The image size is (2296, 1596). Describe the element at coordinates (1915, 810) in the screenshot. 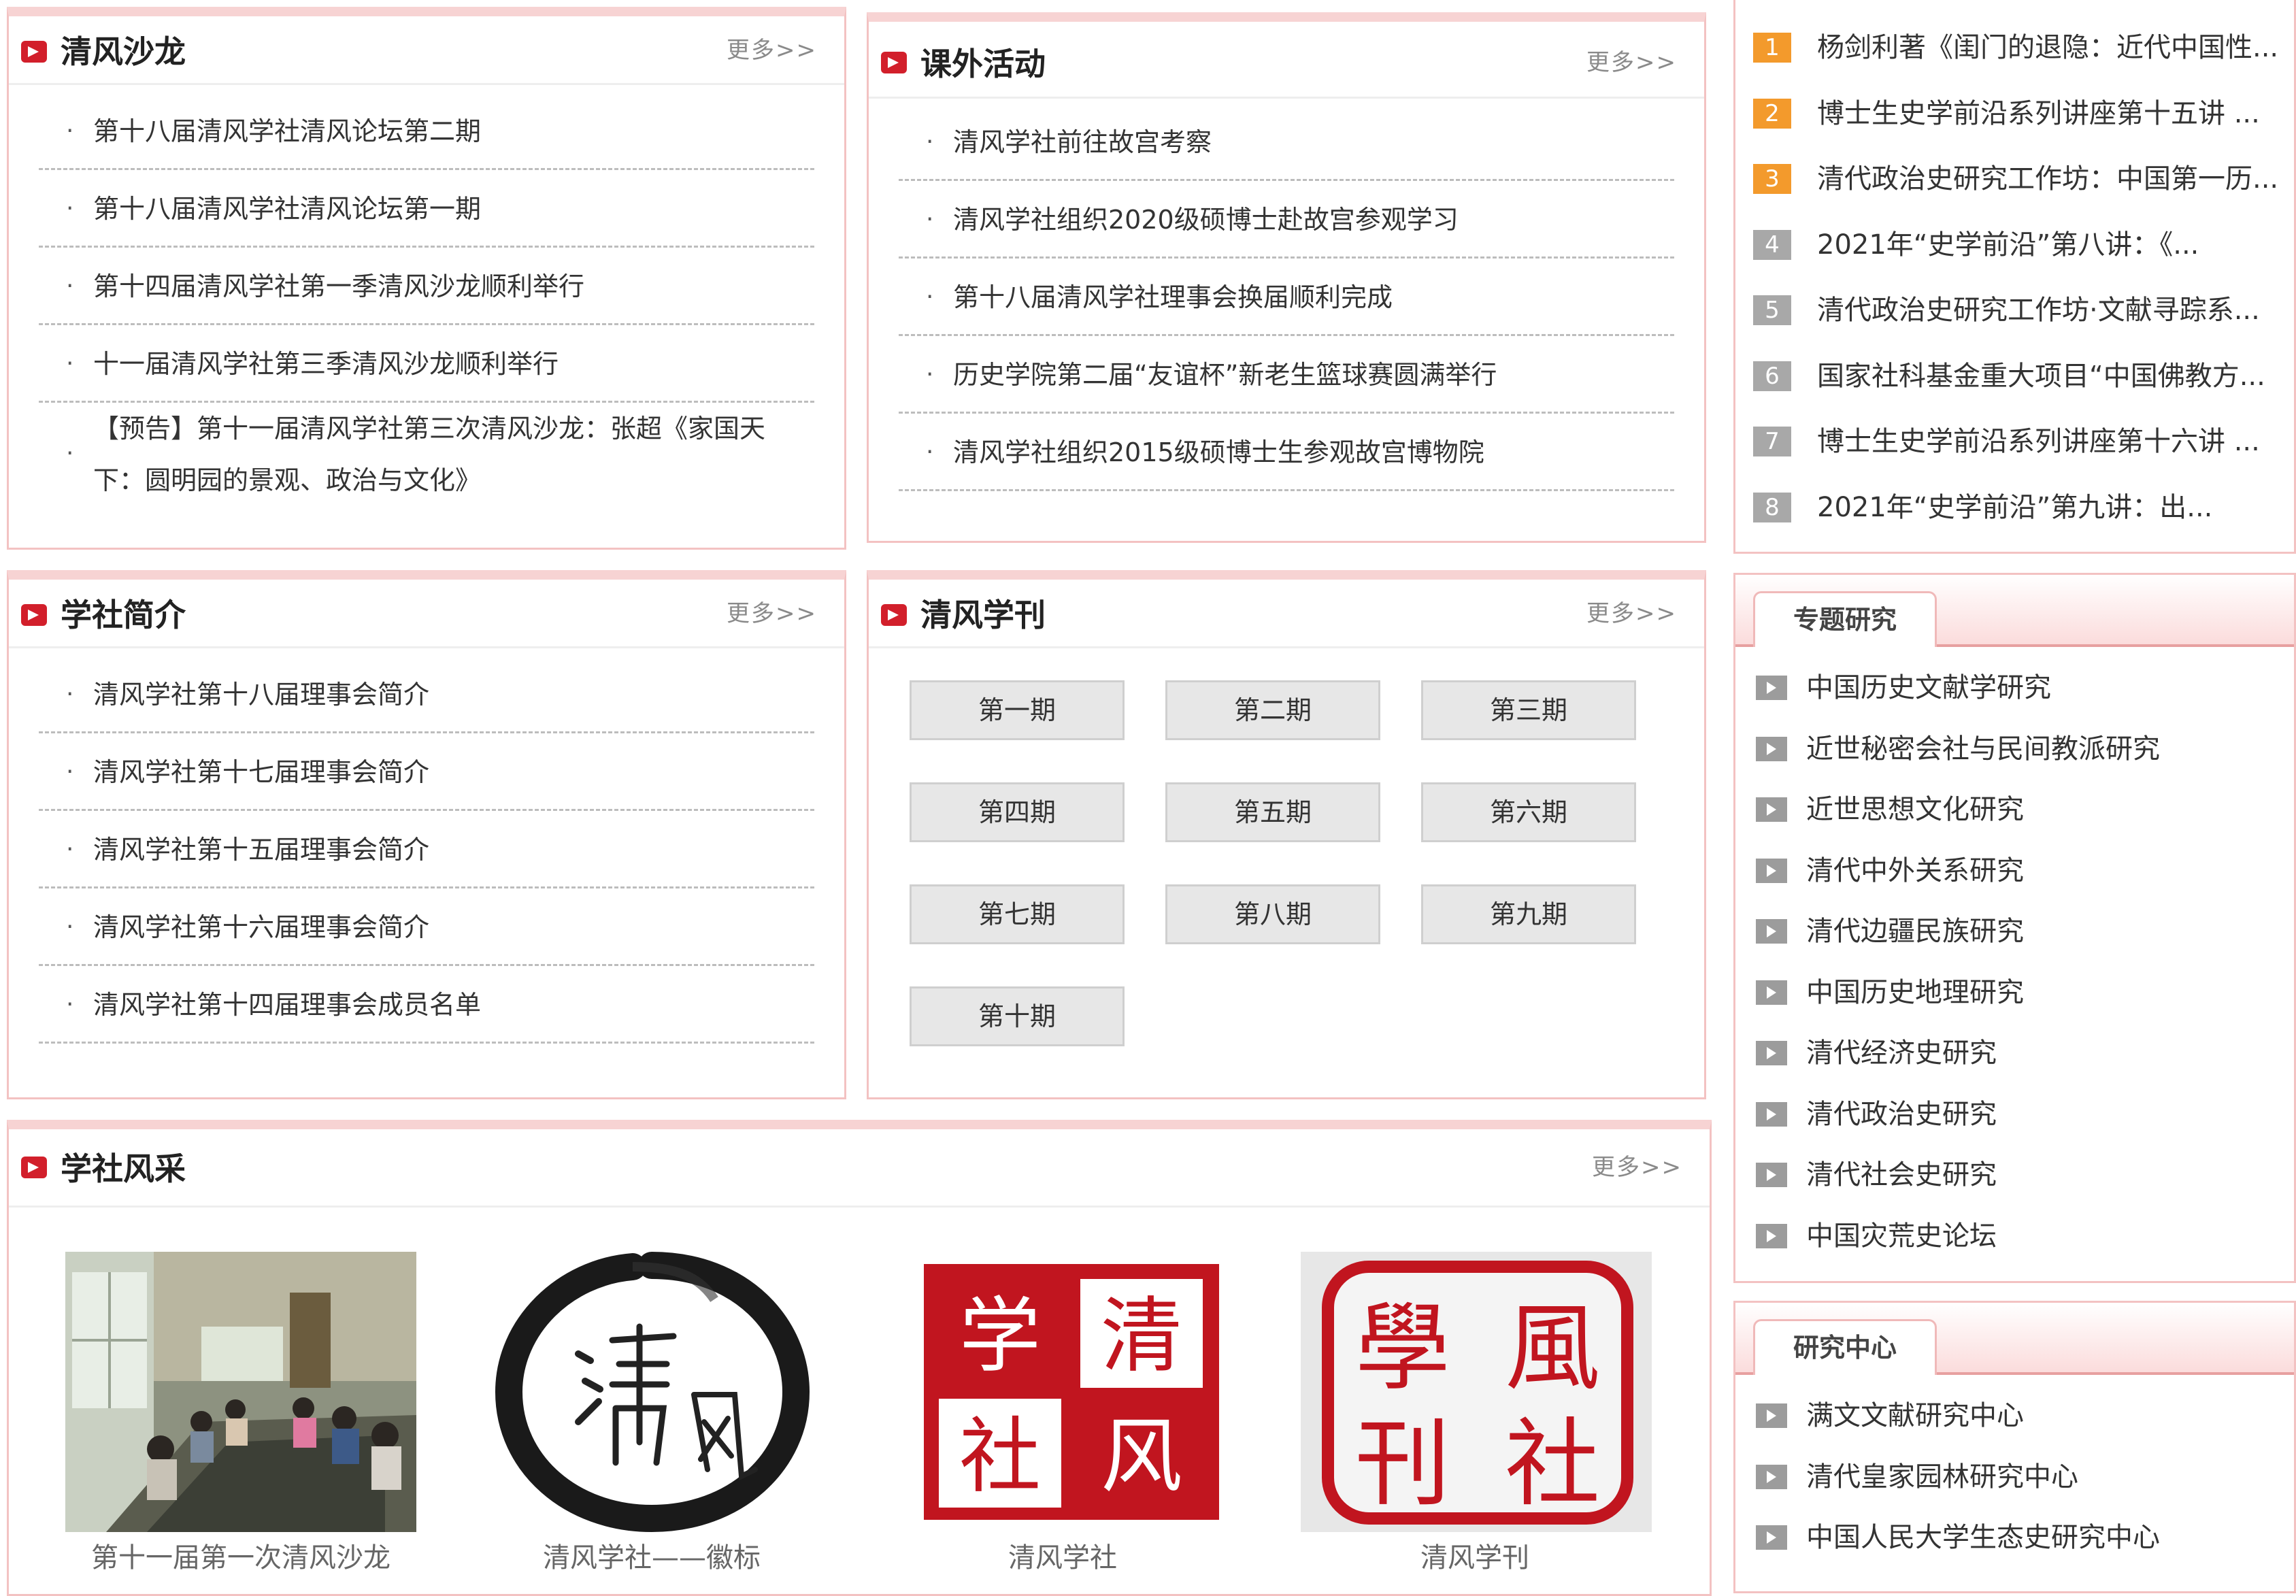

I see `topic-link: 近世思想文化研究` at that location.